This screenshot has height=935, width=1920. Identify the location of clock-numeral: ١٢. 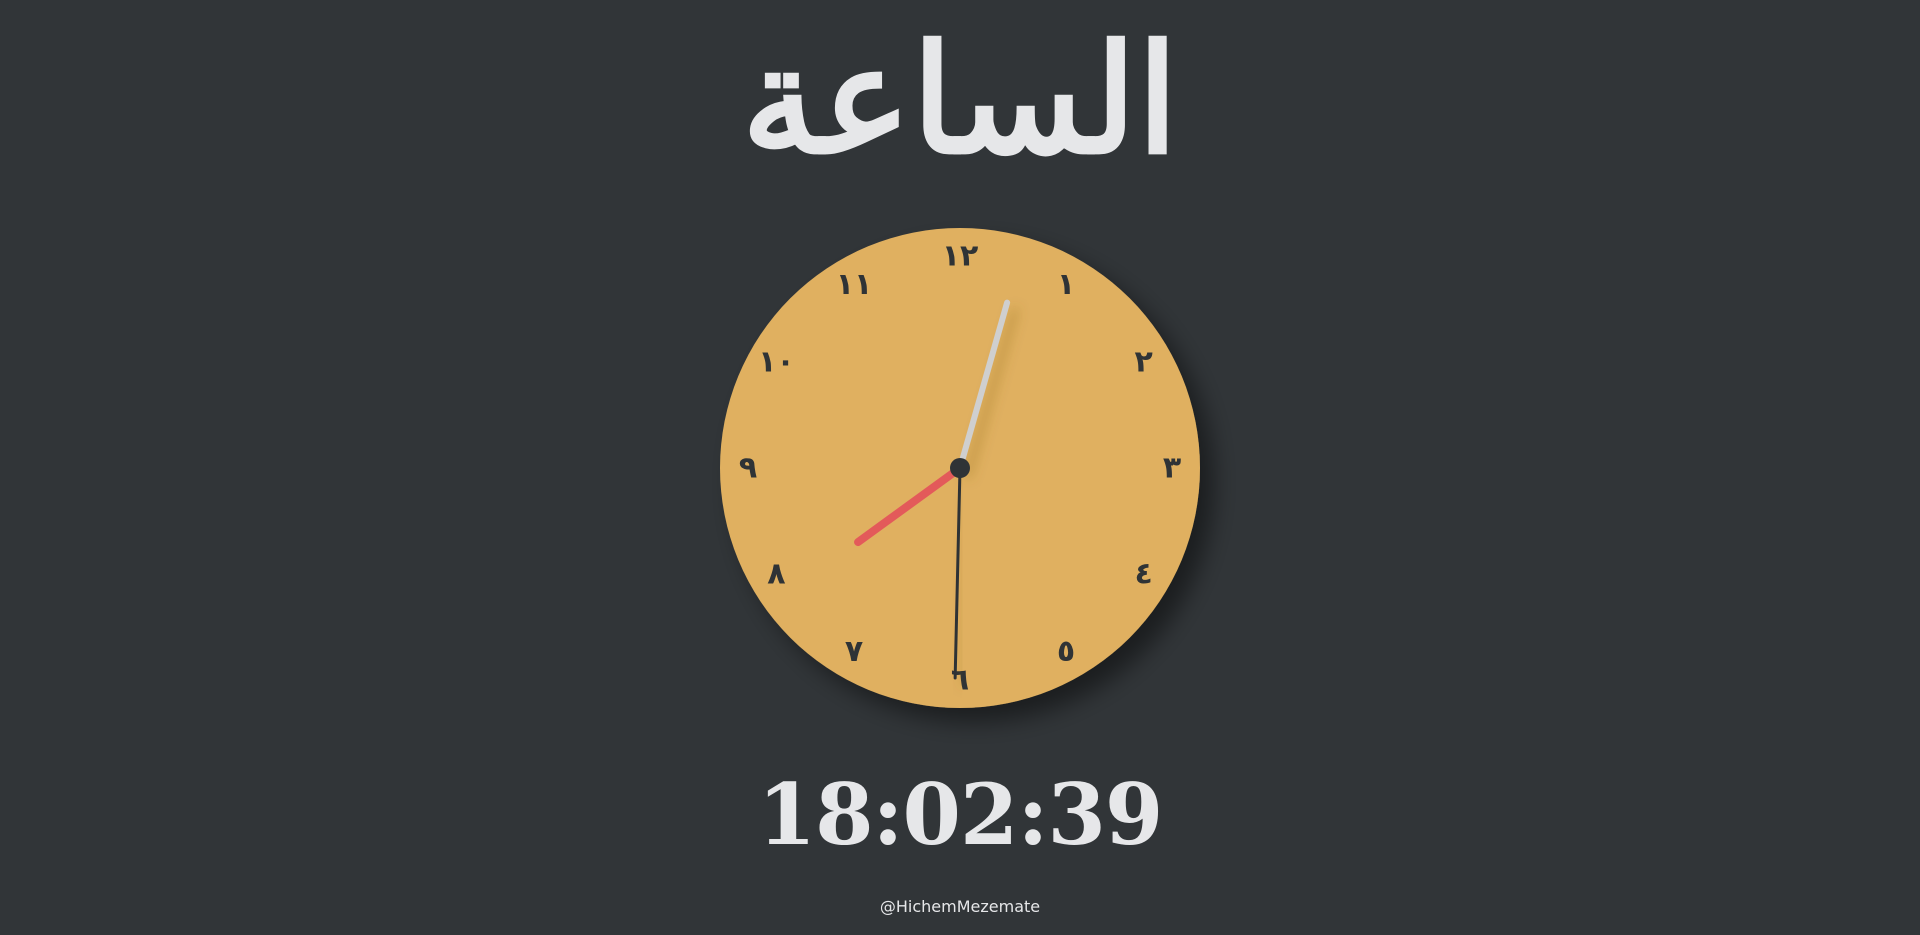
(960, 256).